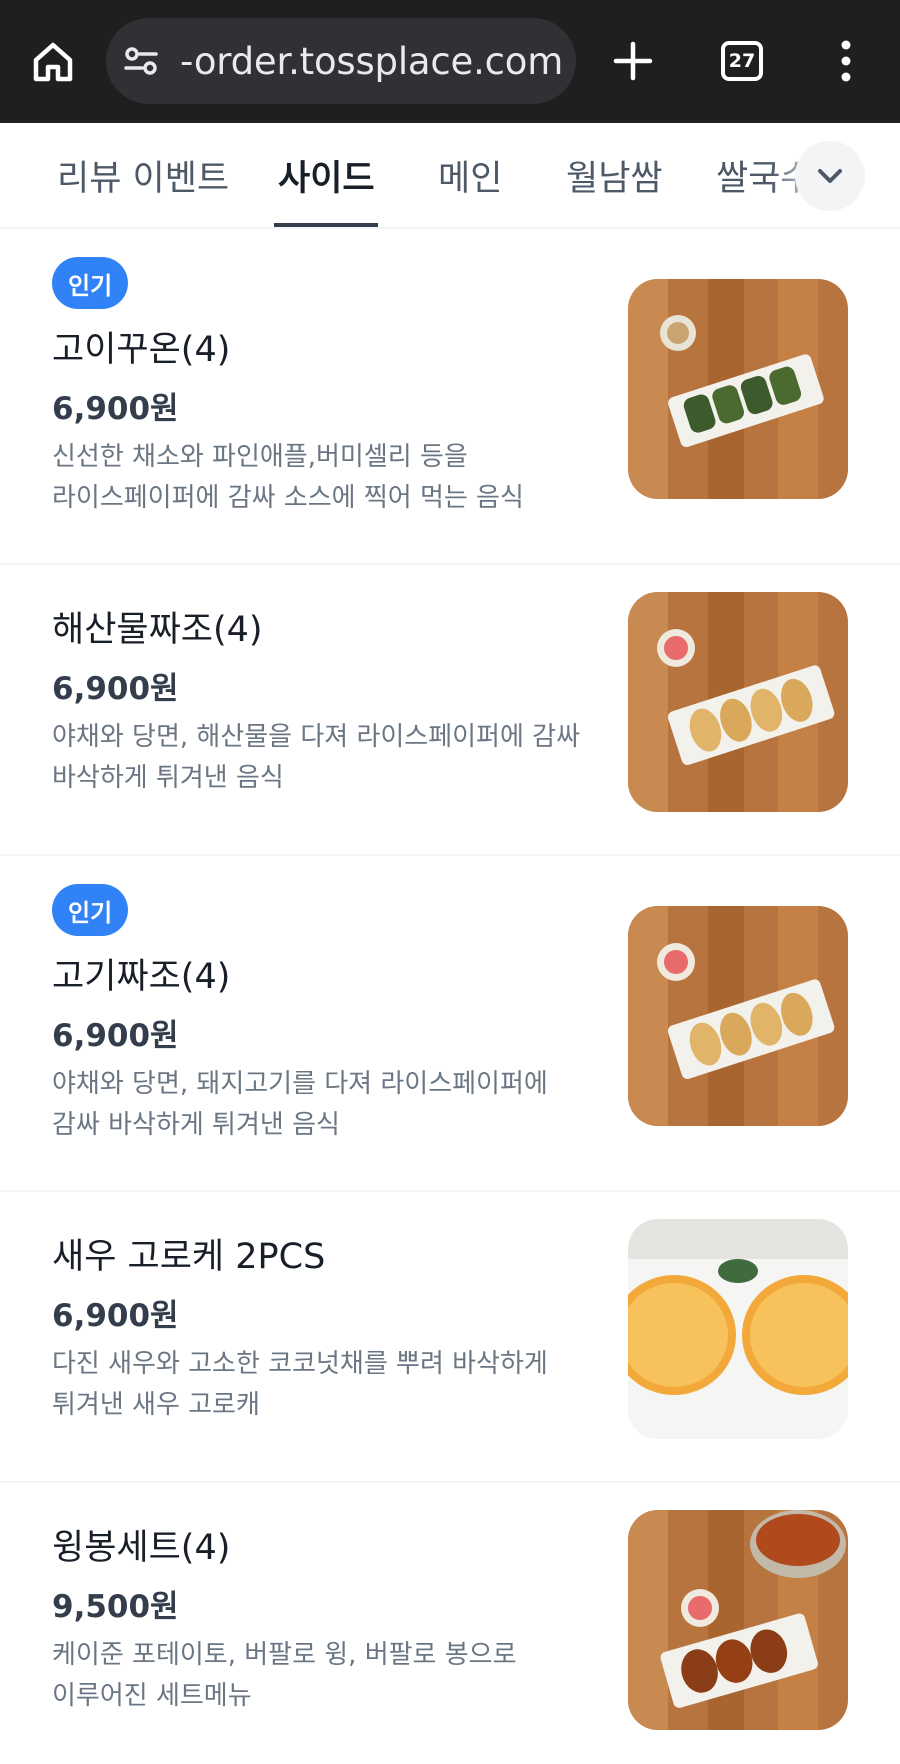 This screenshot has width=900, height=1764. I want to click on expand-categories-button, so click(830, 176).